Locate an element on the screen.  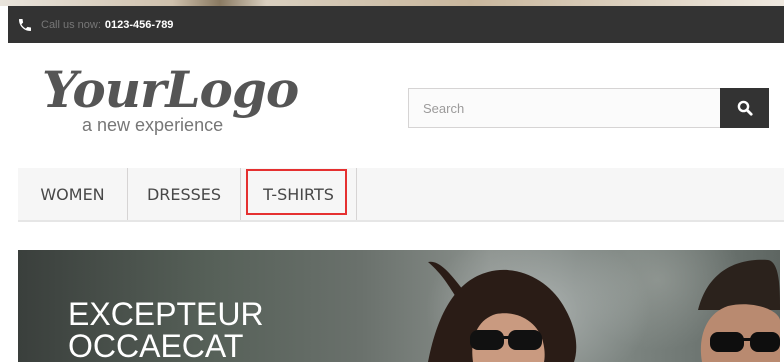
menu-item-dresses: DRESSES is located at coordinates (184, 194).